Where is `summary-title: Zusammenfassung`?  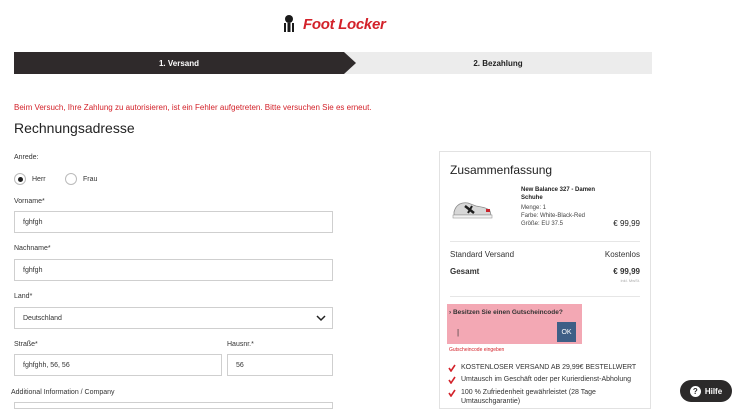 summary-title: Zusammenfassung is located at coordinates (501, 170).